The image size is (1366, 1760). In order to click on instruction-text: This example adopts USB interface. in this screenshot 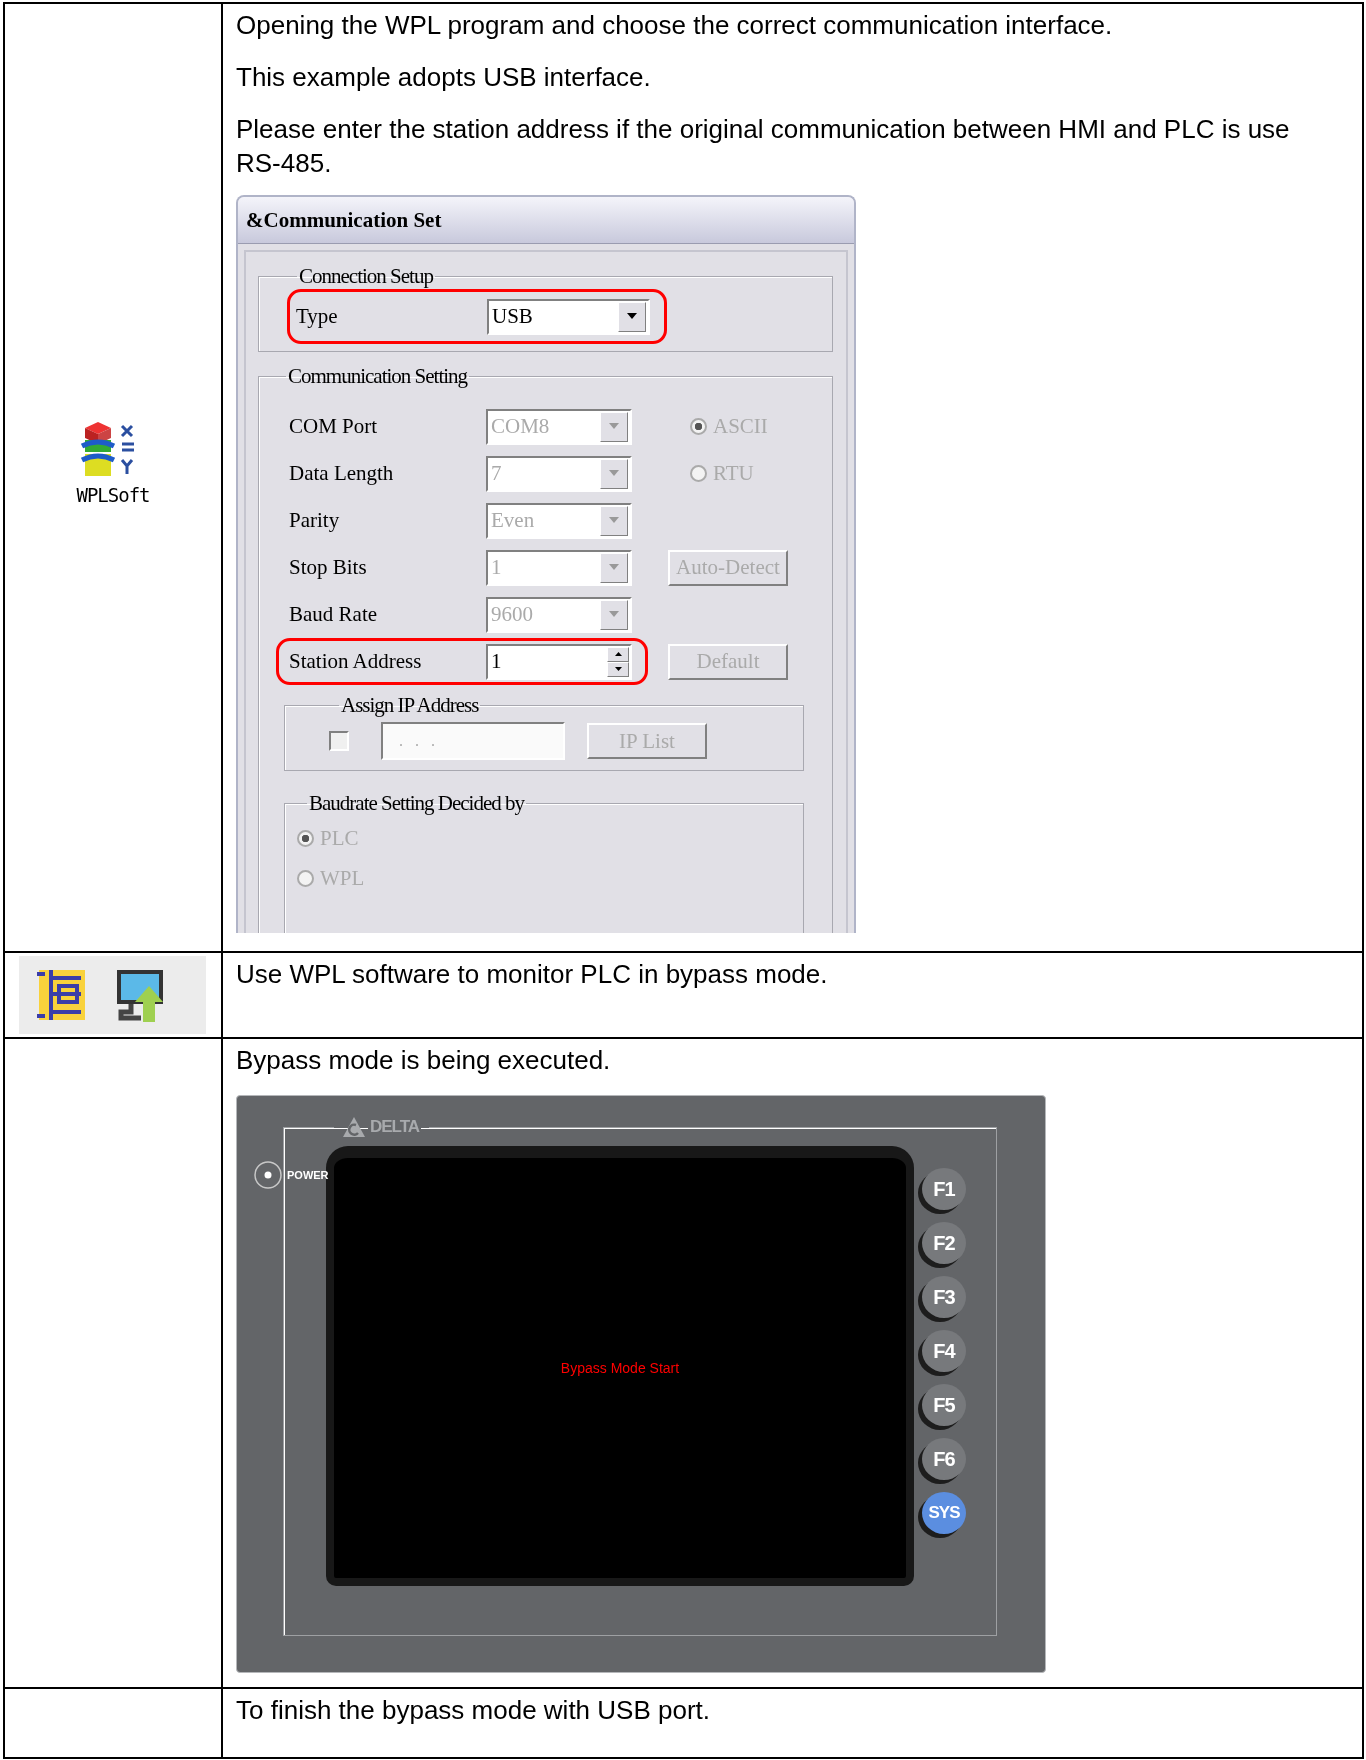, I will do `click(444, 77)`.